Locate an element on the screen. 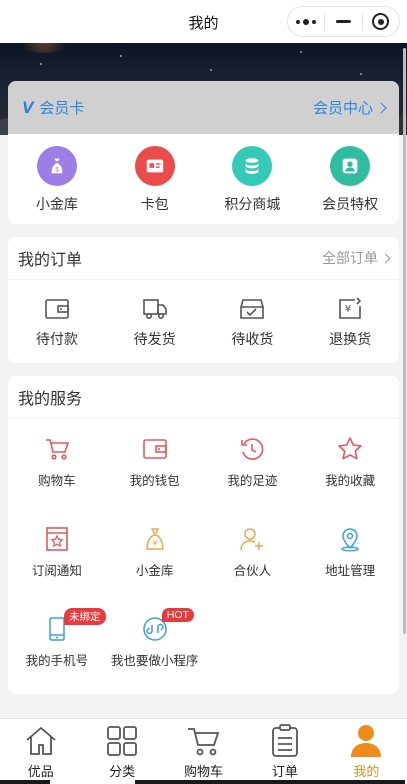  top-navigation-bar: 我的 is located at coordinates (203, 21).